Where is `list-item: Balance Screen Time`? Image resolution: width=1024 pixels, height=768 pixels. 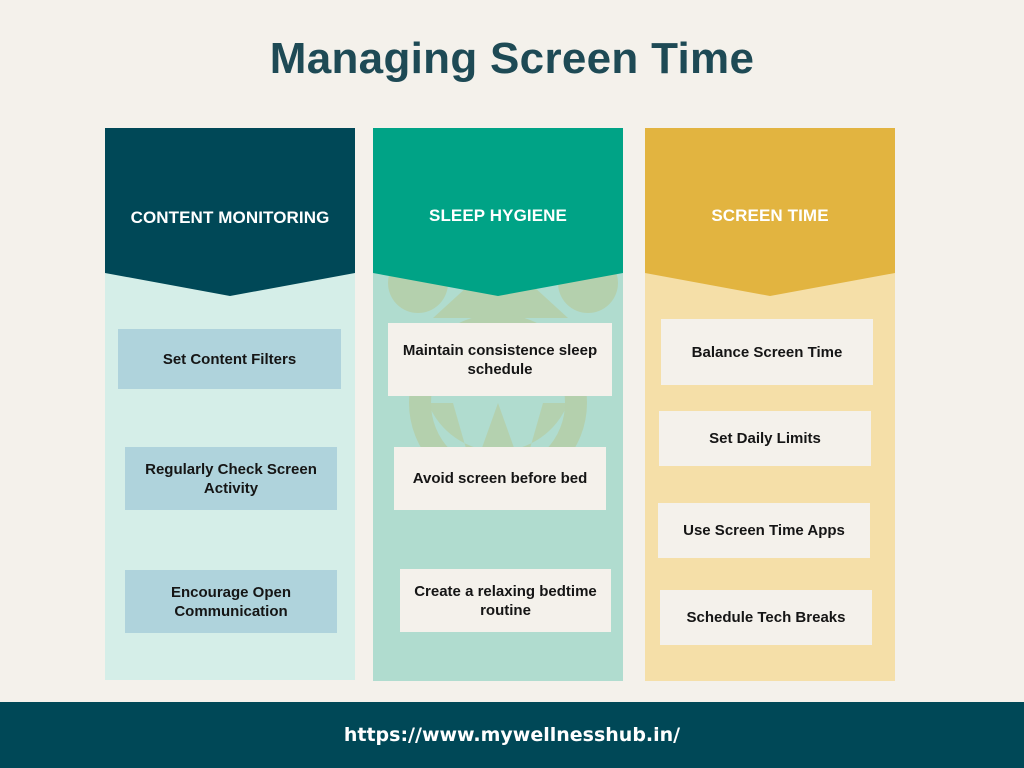 list-item: Balance Screen Time is located at coordinates (767, 352).